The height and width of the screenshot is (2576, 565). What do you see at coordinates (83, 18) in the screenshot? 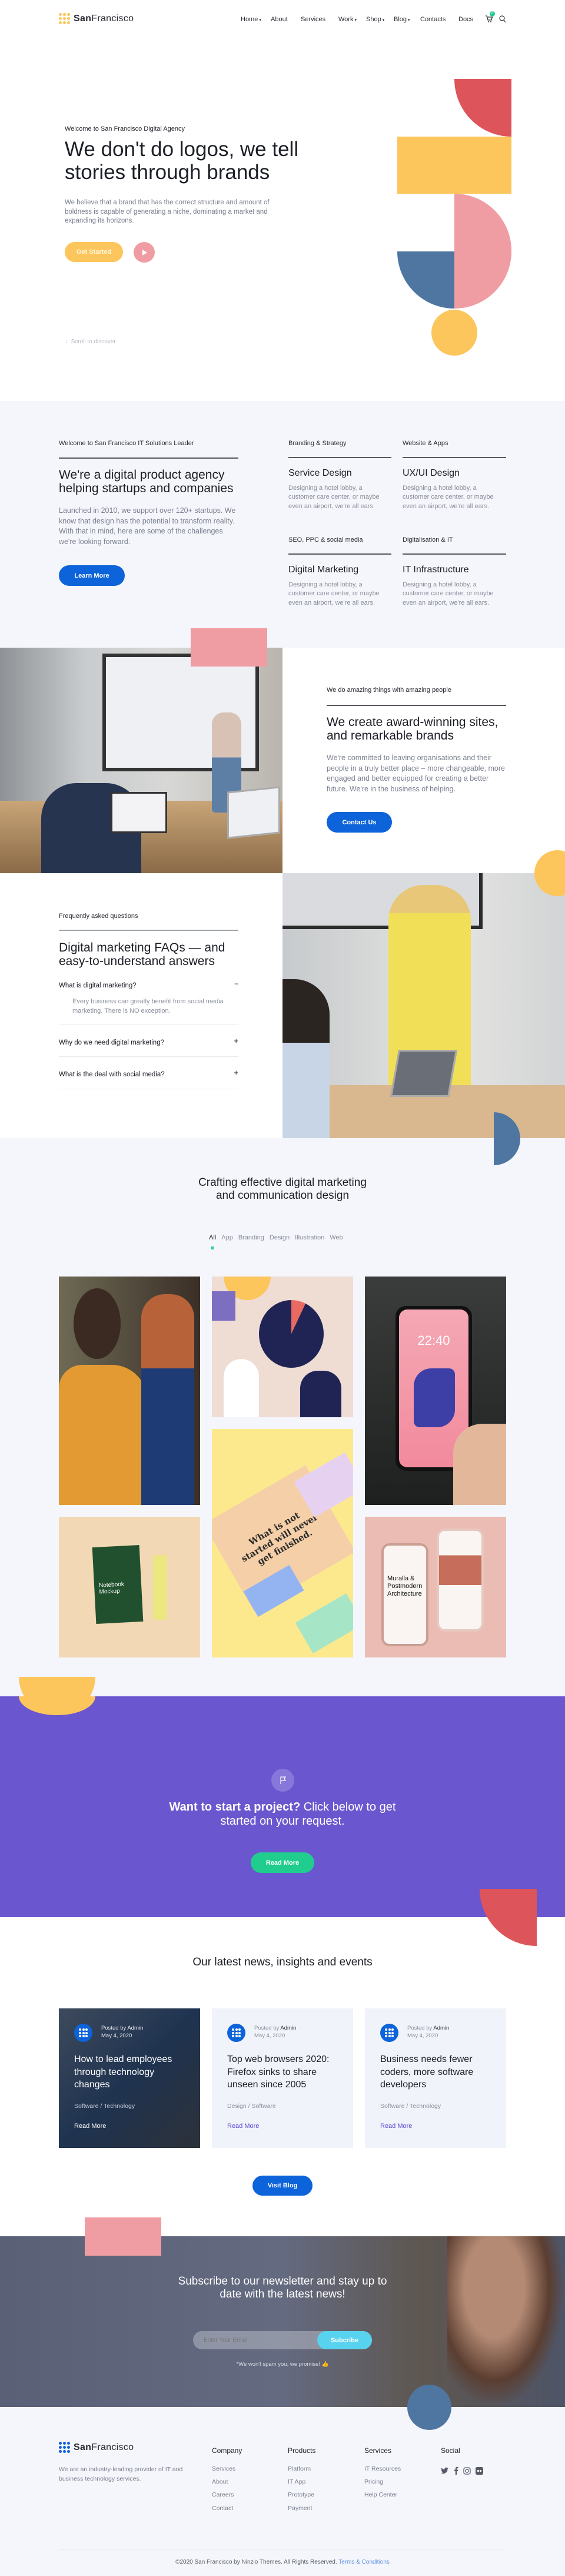
I see `logo-text-a: San` at bounding box center [83, 18].